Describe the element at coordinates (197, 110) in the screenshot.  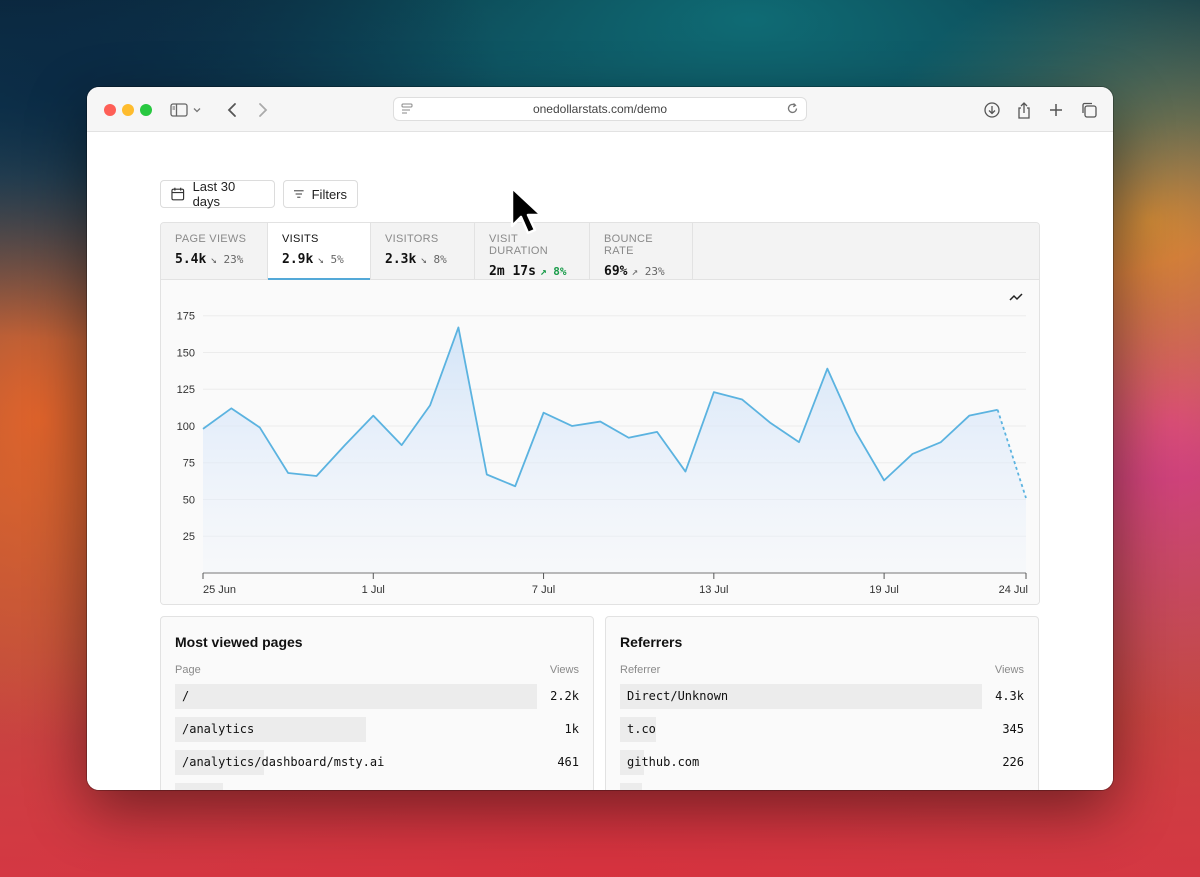
I see `chevron-down-icon` at that location.